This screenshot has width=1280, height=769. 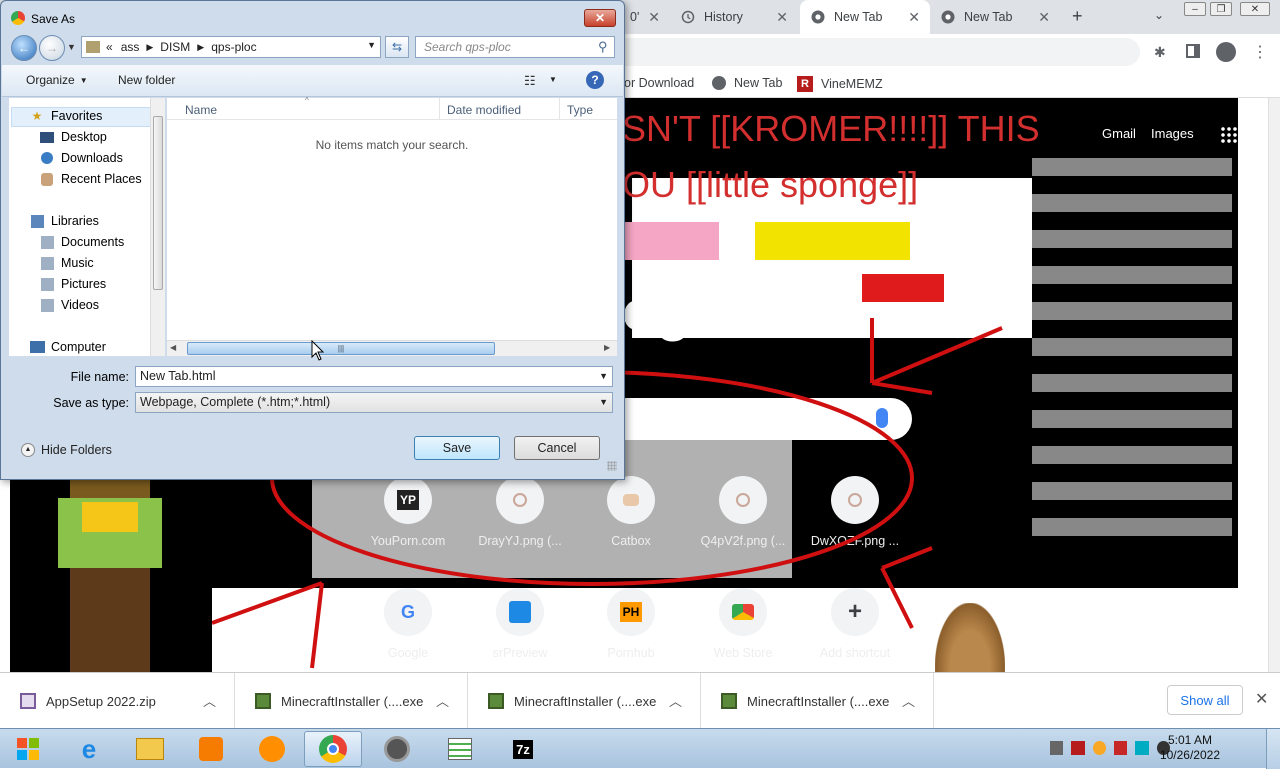 I want to click on scroll-left-icon: ◀, so click(x=173, y=347).